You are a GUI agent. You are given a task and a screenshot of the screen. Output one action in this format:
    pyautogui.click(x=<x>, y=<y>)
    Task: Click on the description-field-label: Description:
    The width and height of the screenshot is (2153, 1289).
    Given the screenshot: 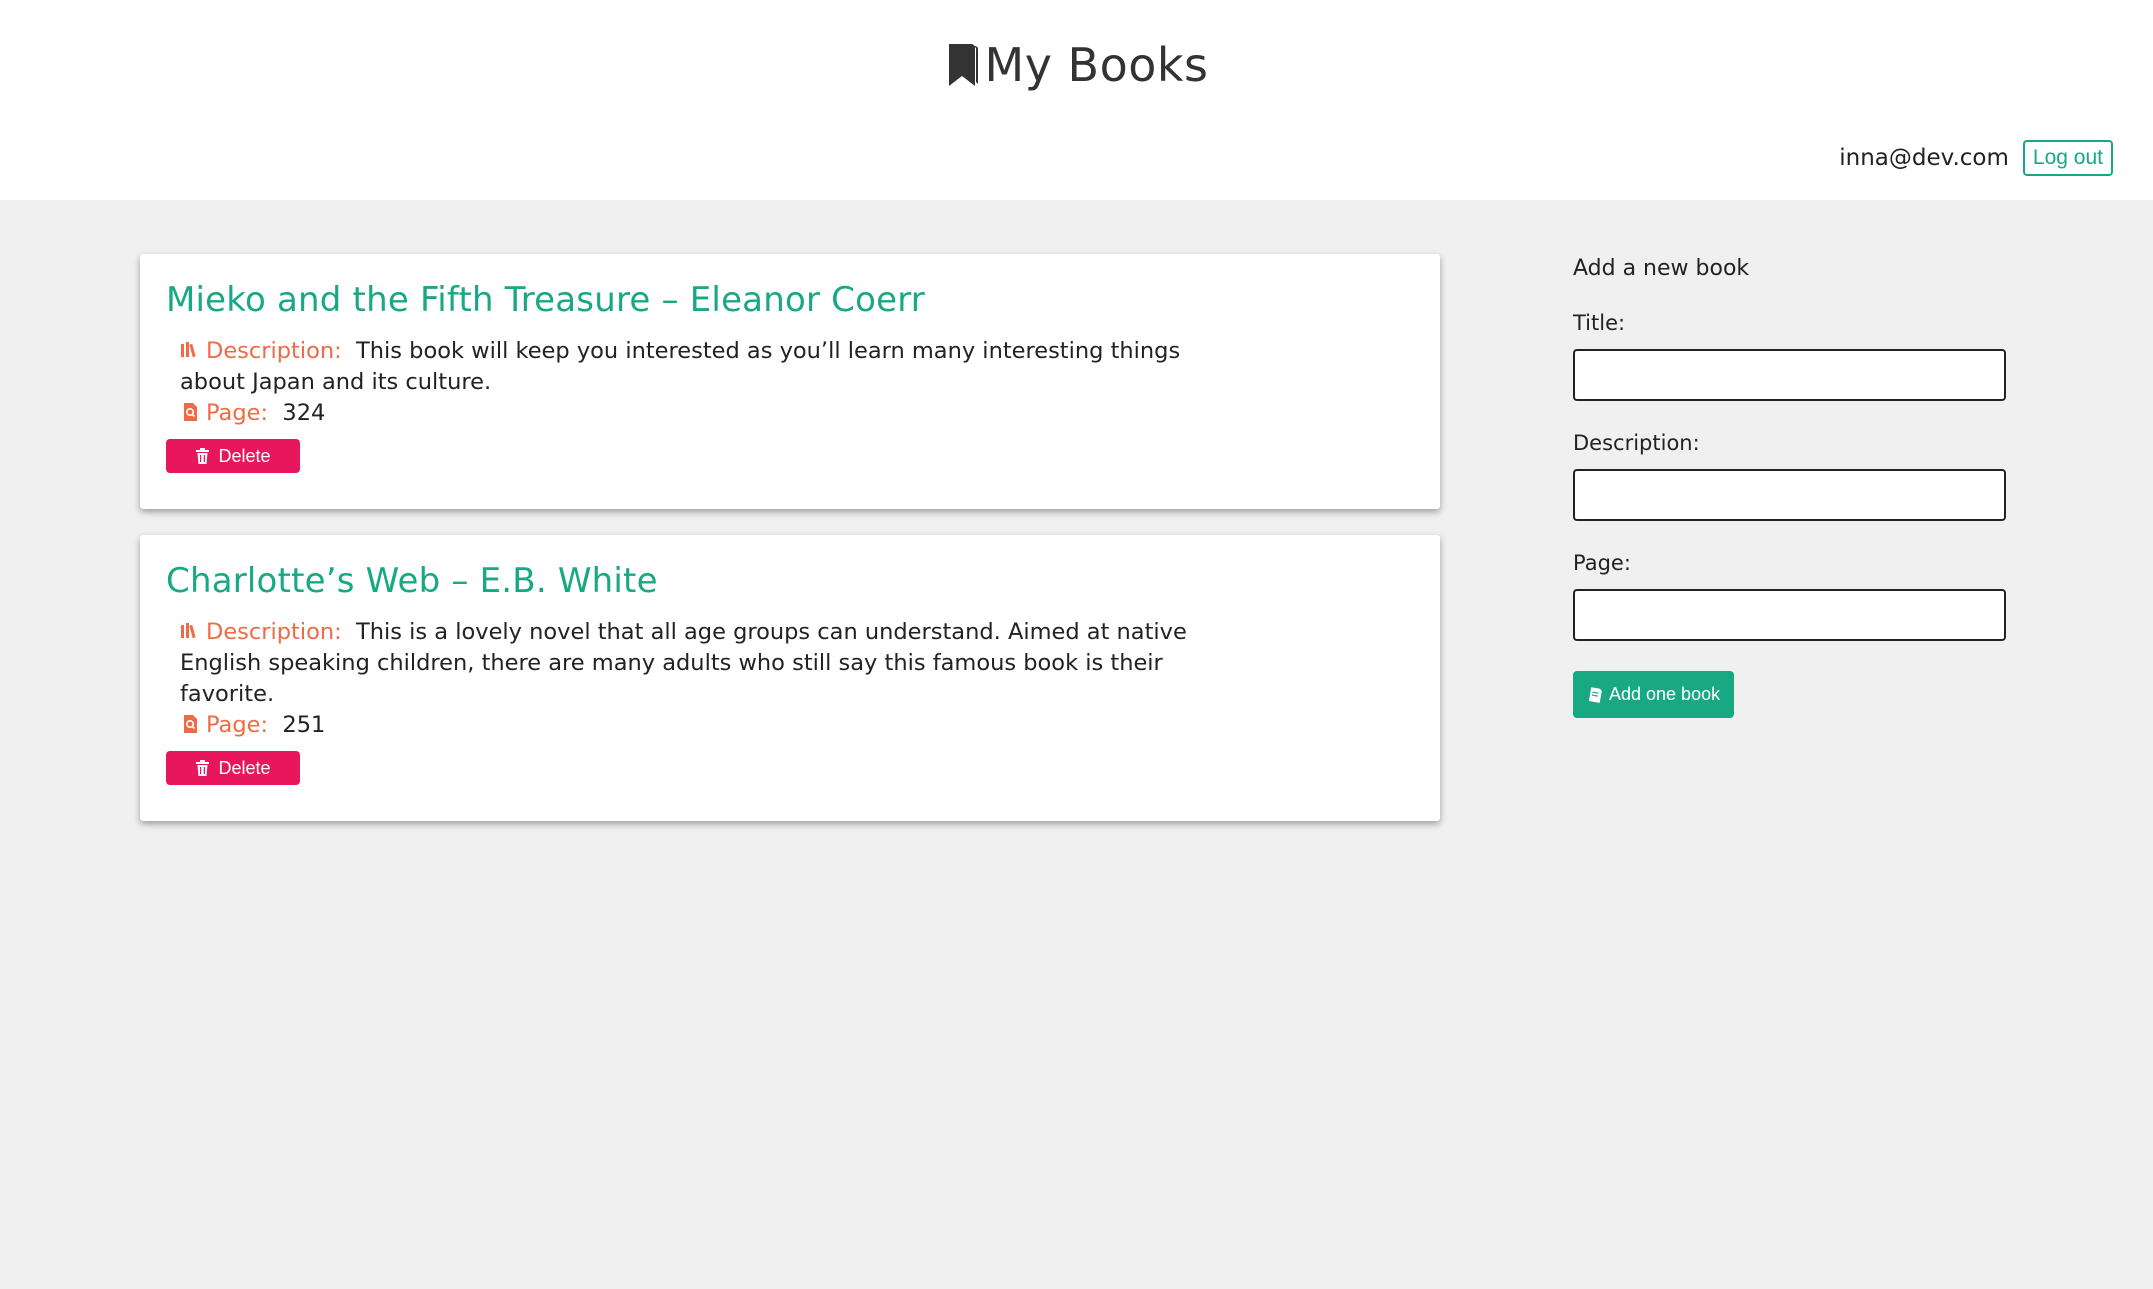 What is the action you would take?
    pyautogui.click(x=1636, y=443)
    